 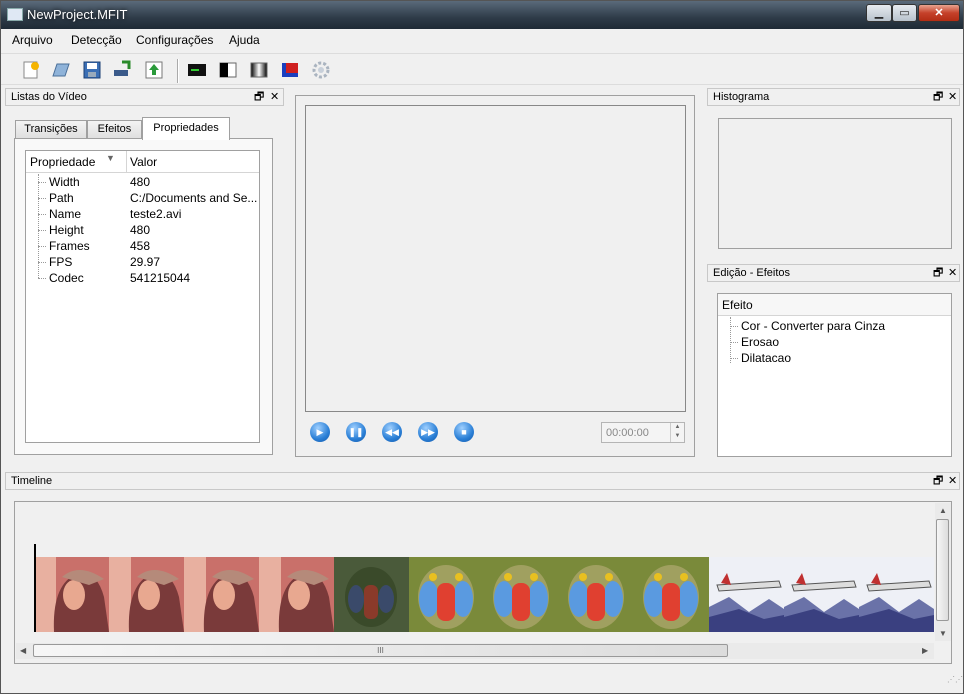 What do you see at coordinates (61, 198) in the screenshot?
I see `property-name-path: Path` at bounding box center [61, 198].